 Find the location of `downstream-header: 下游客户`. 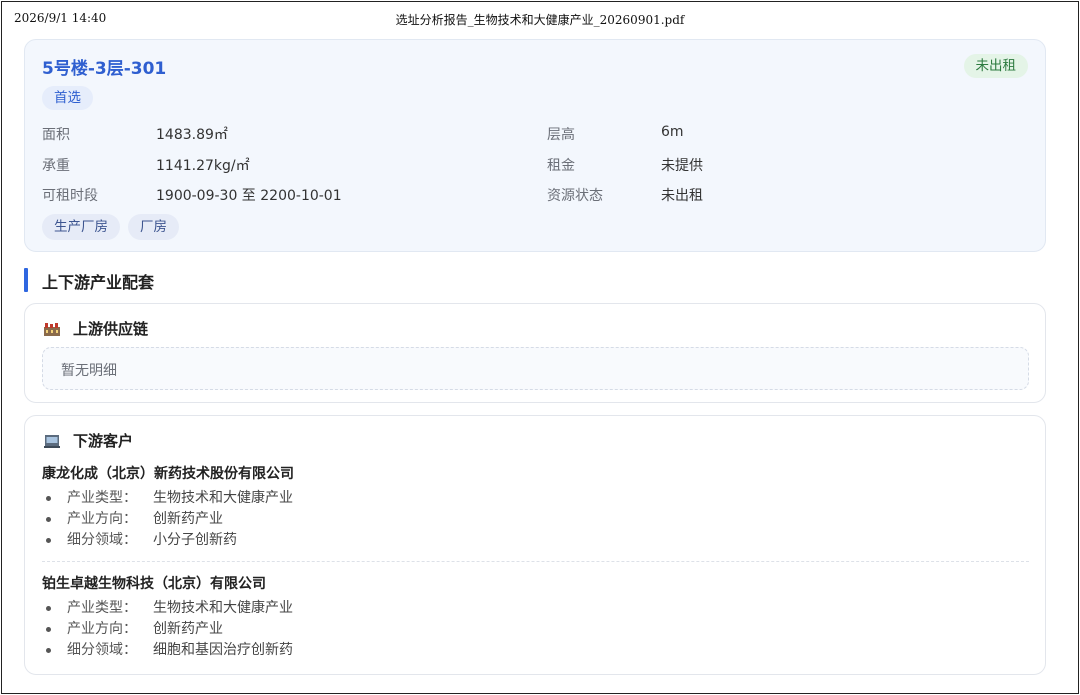

downstream-header: 下游客户 is located at coordinates (88, 440).